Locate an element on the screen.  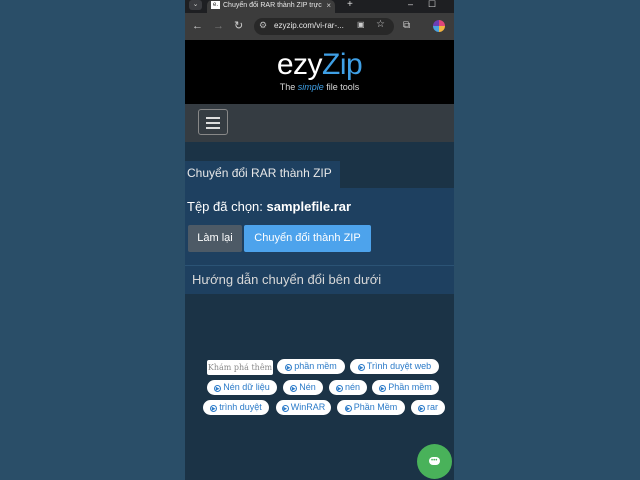
tag-chip: ▶ phần mềm is located at coordinates (311, 366).